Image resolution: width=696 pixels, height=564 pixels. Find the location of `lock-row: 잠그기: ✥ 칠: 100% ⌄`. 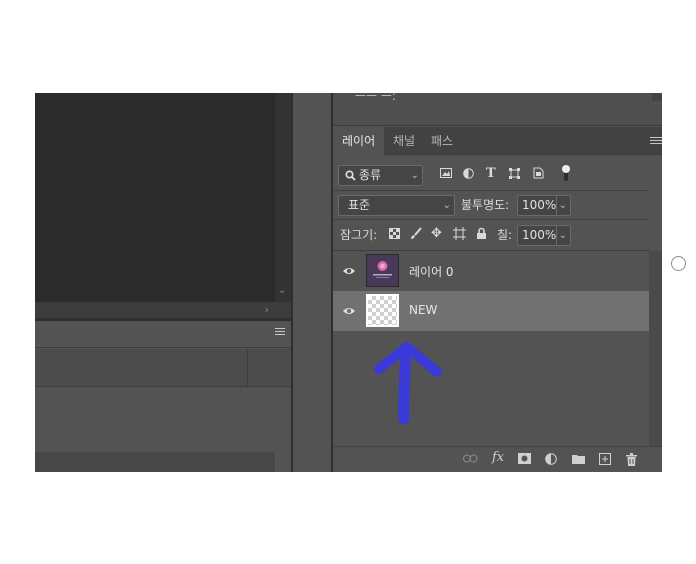

lock-row: 잠그기: ✥ 칠: 100% ⌄ is located at coordinates (497, 235).